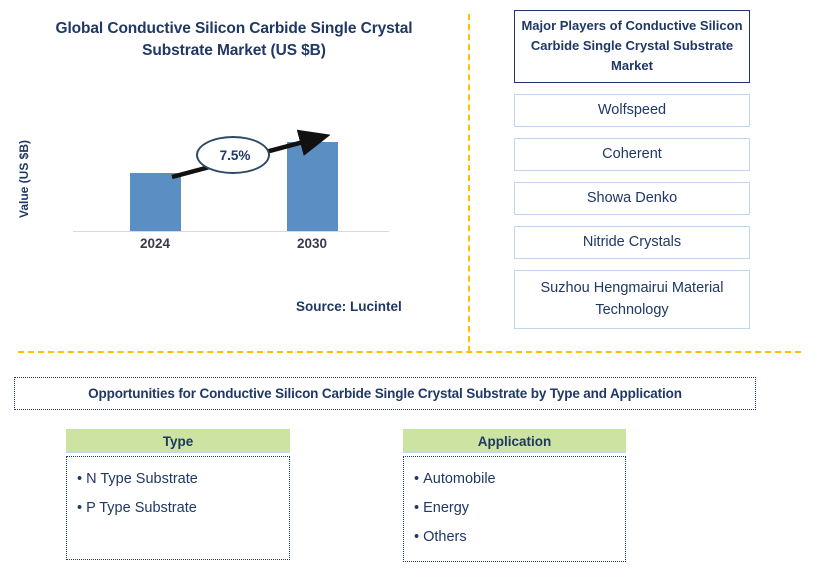 Image resolution: width=818 pixels, height=583 pixels. Describe the element at coordinates (469, 183) in the screenshot. I see `vertical-divider` at that location.